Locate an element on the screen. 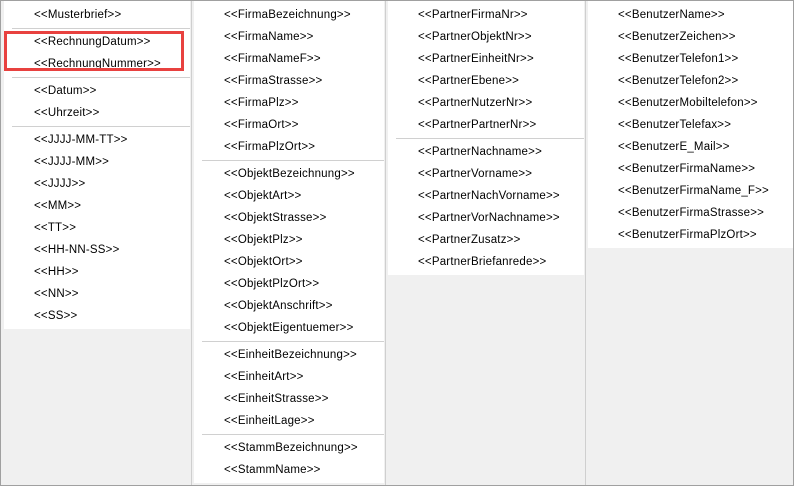 The width and height of the screenshot is (794, 486). placeholder-item: <<BenutzerFirmaName>> is located at coordinates (690, 169).